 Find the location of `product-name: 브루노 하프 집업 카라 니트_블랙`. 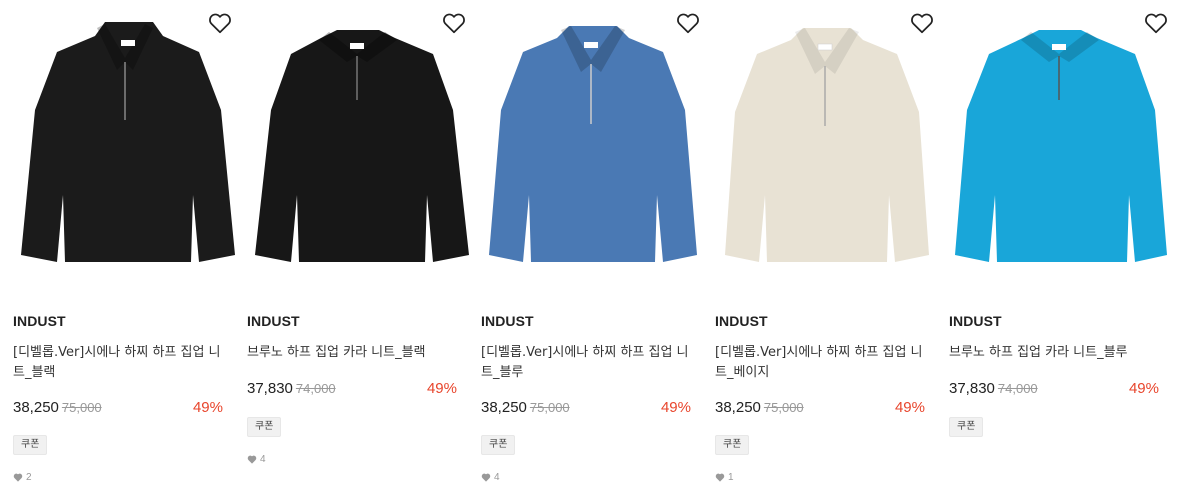

product-name: 브루노 하프 집업 카라 니트_블랙 is located at coordinates (352, 353).